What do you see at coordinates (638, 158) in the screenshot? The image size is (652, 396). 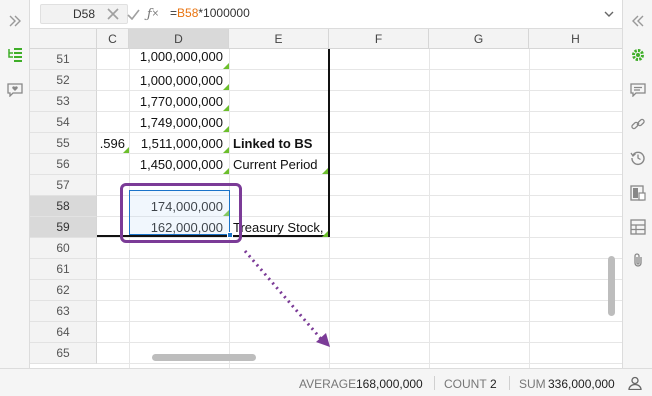 I see `history-icon` at bounding box center [638, 158].